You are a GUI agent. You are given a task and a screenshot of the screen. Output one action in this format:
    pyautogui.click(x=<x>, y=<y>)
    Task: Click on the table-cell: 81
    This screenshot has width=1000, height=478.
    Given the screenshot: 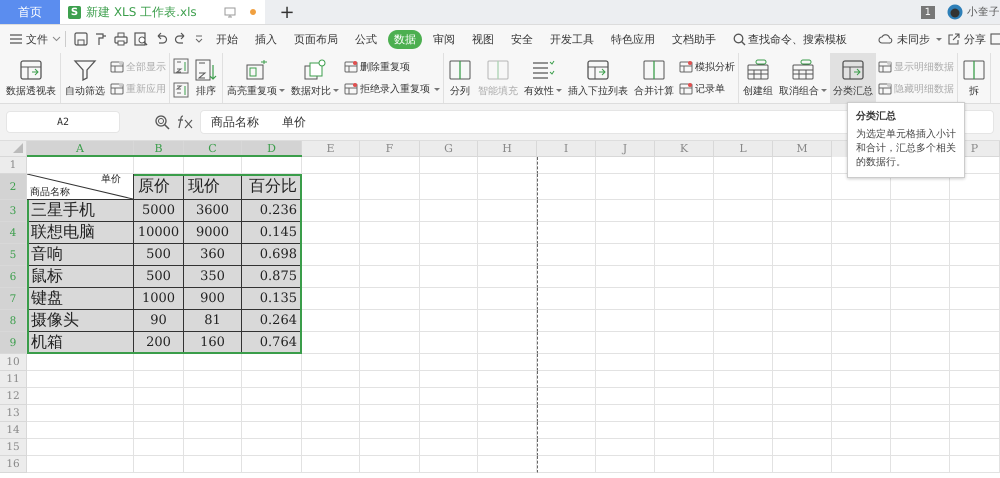 What is the action you would take?
    pyautogui.click(x=213, y=321)
    